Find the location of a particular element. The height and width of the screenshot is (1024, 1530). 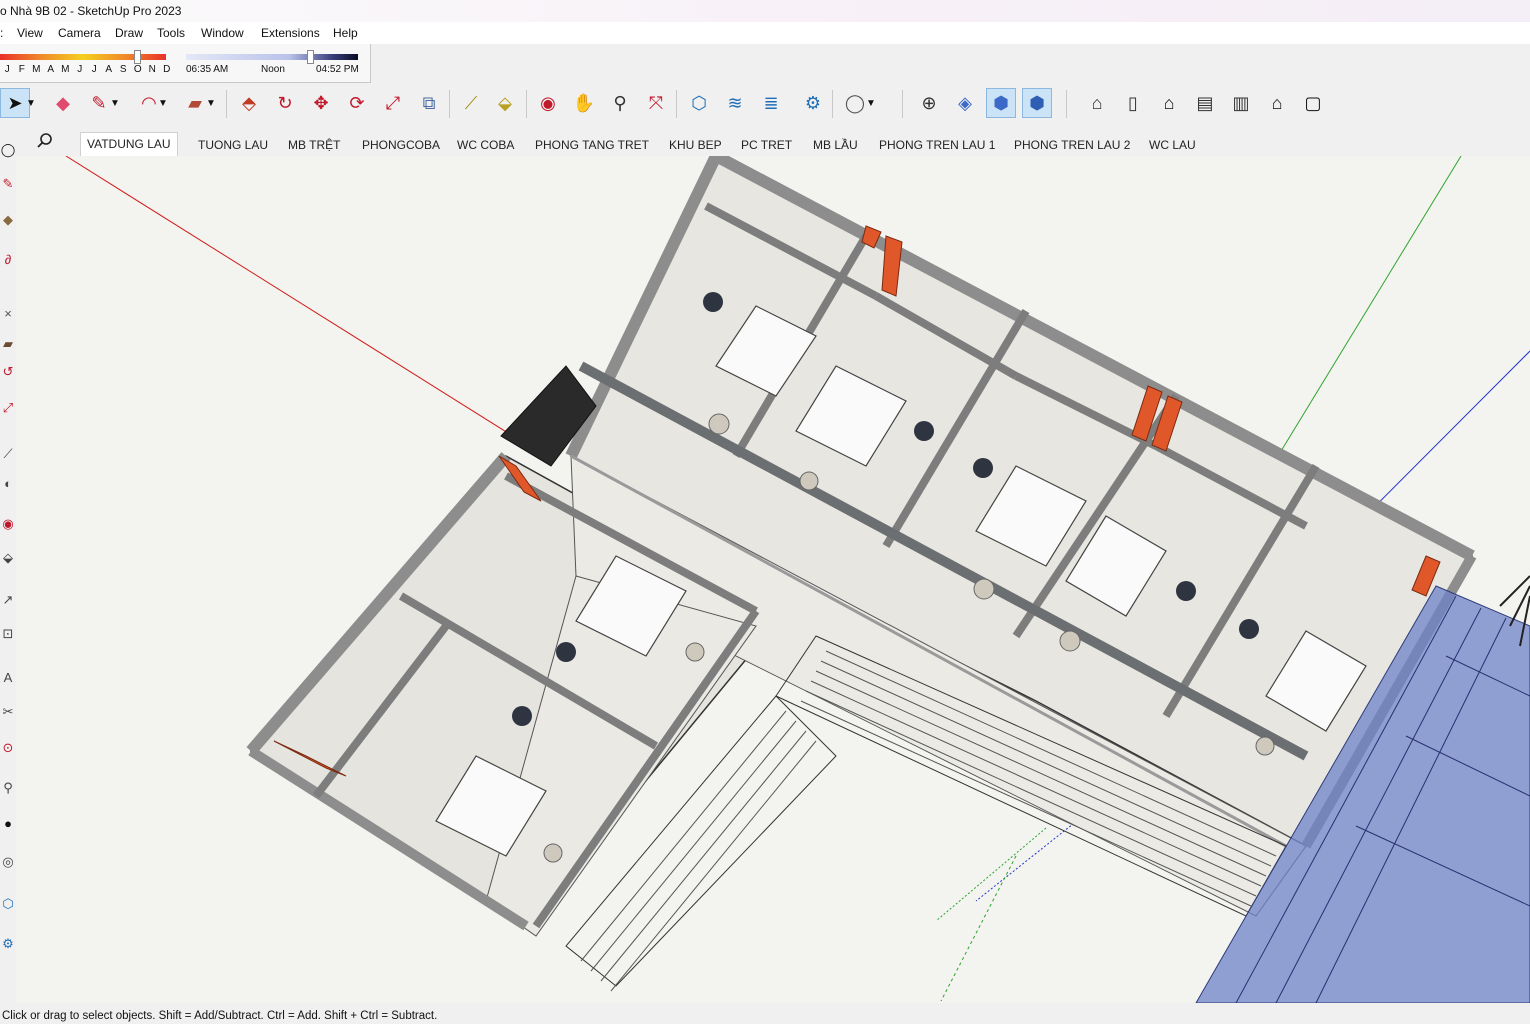

scene-tab: WC COBA is located at coordinates (485, 145).